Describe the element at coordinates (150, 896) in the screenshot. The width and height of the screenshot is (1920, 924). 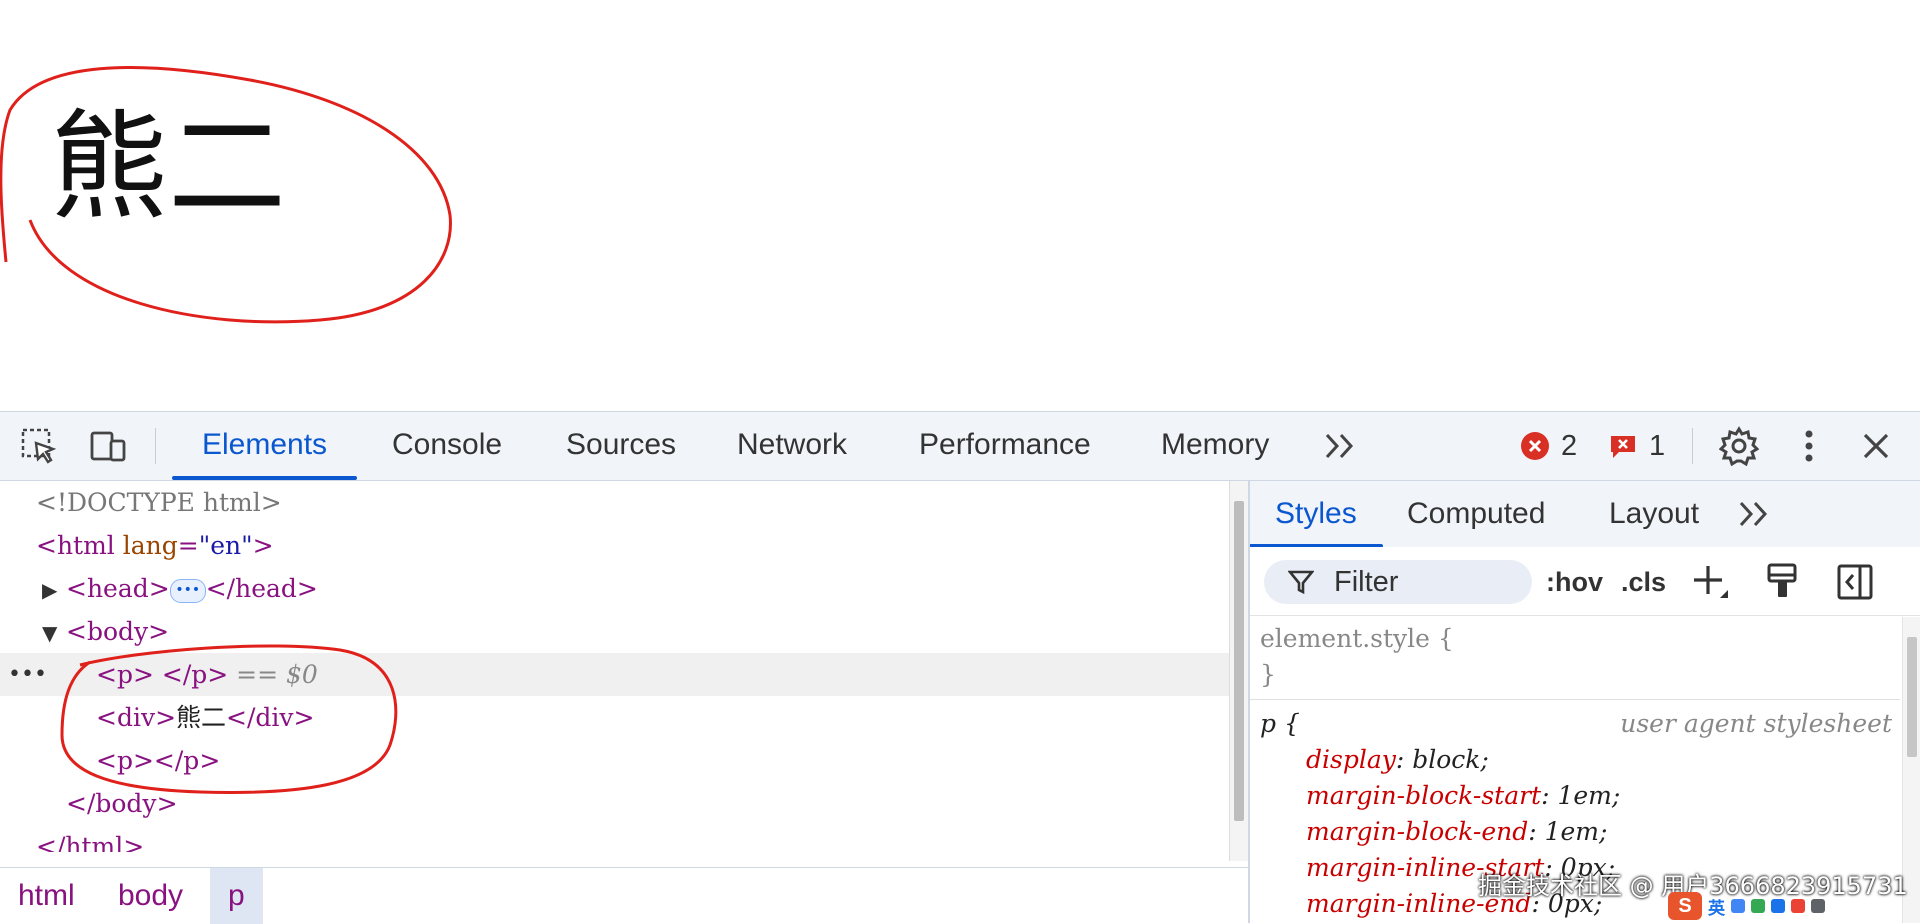
I see `breadcrumb-body: body` at that location.